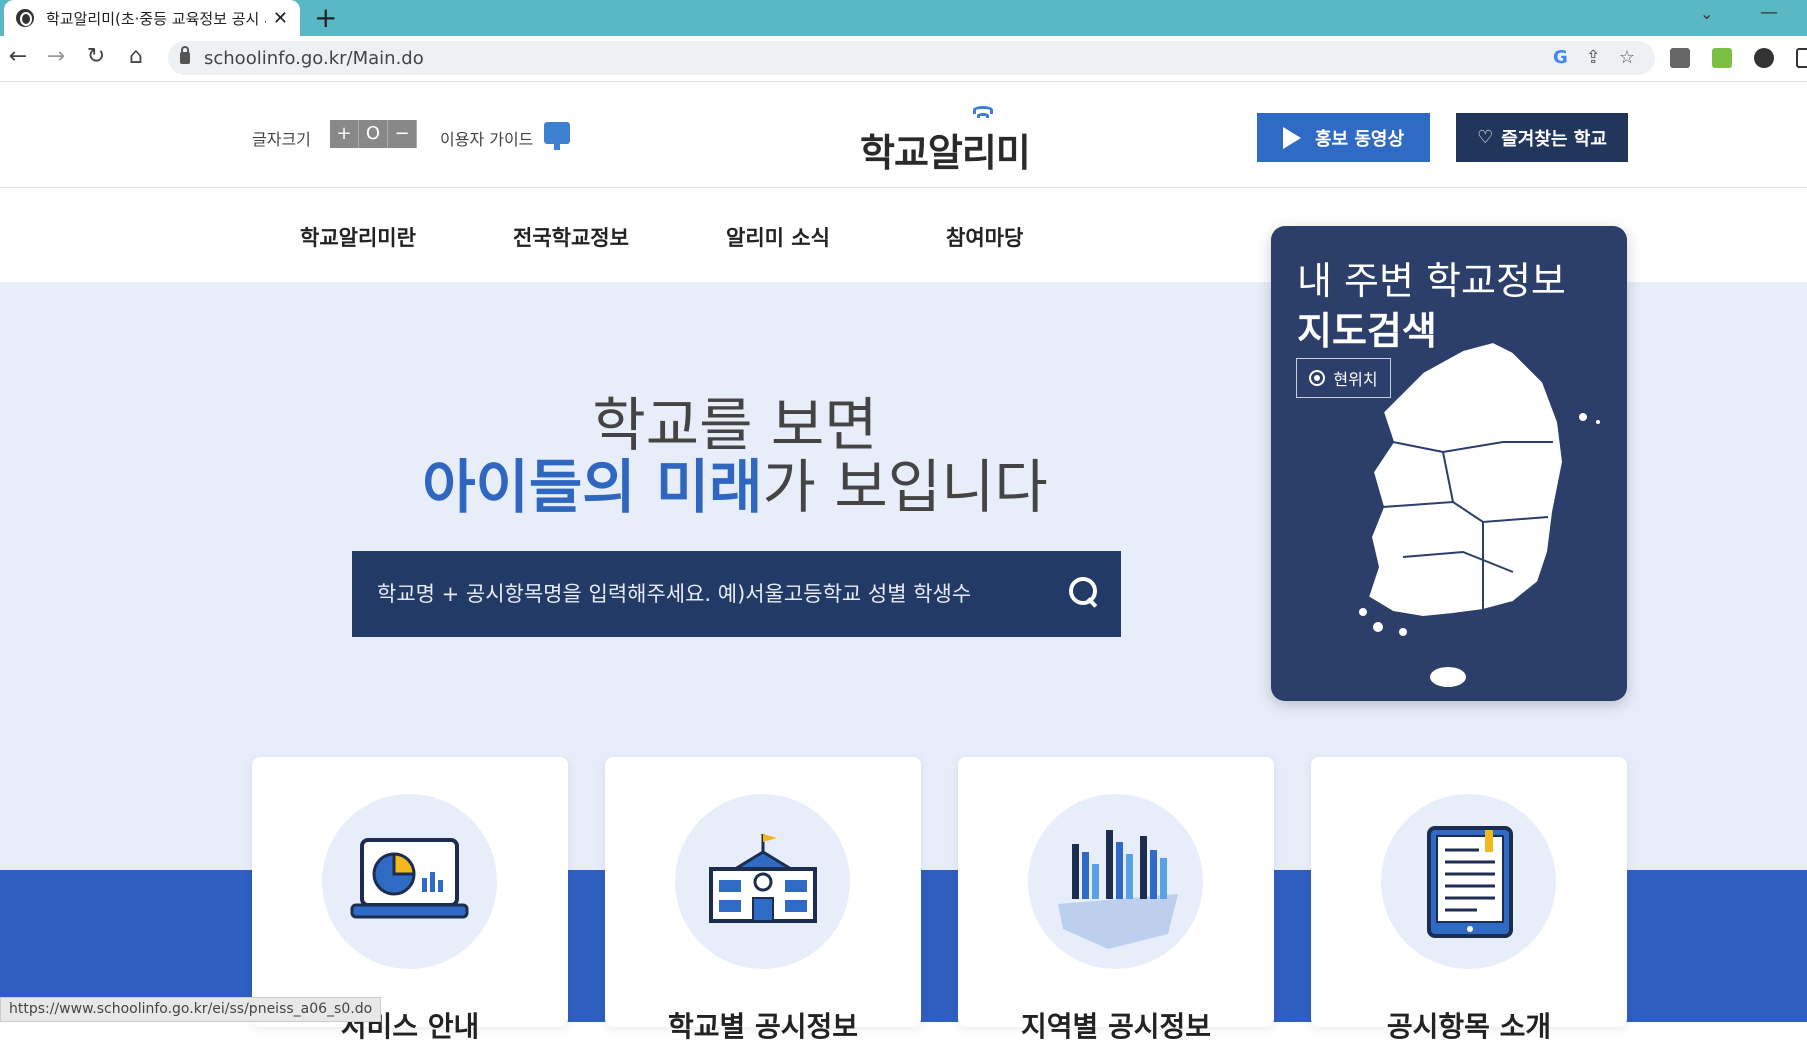 The width and height of the screenshot is (1807, 1045). What do you see at coordinates (56, 56) in the screenshot?
I see `forward-icon: →` at bounding box center [56, 56].